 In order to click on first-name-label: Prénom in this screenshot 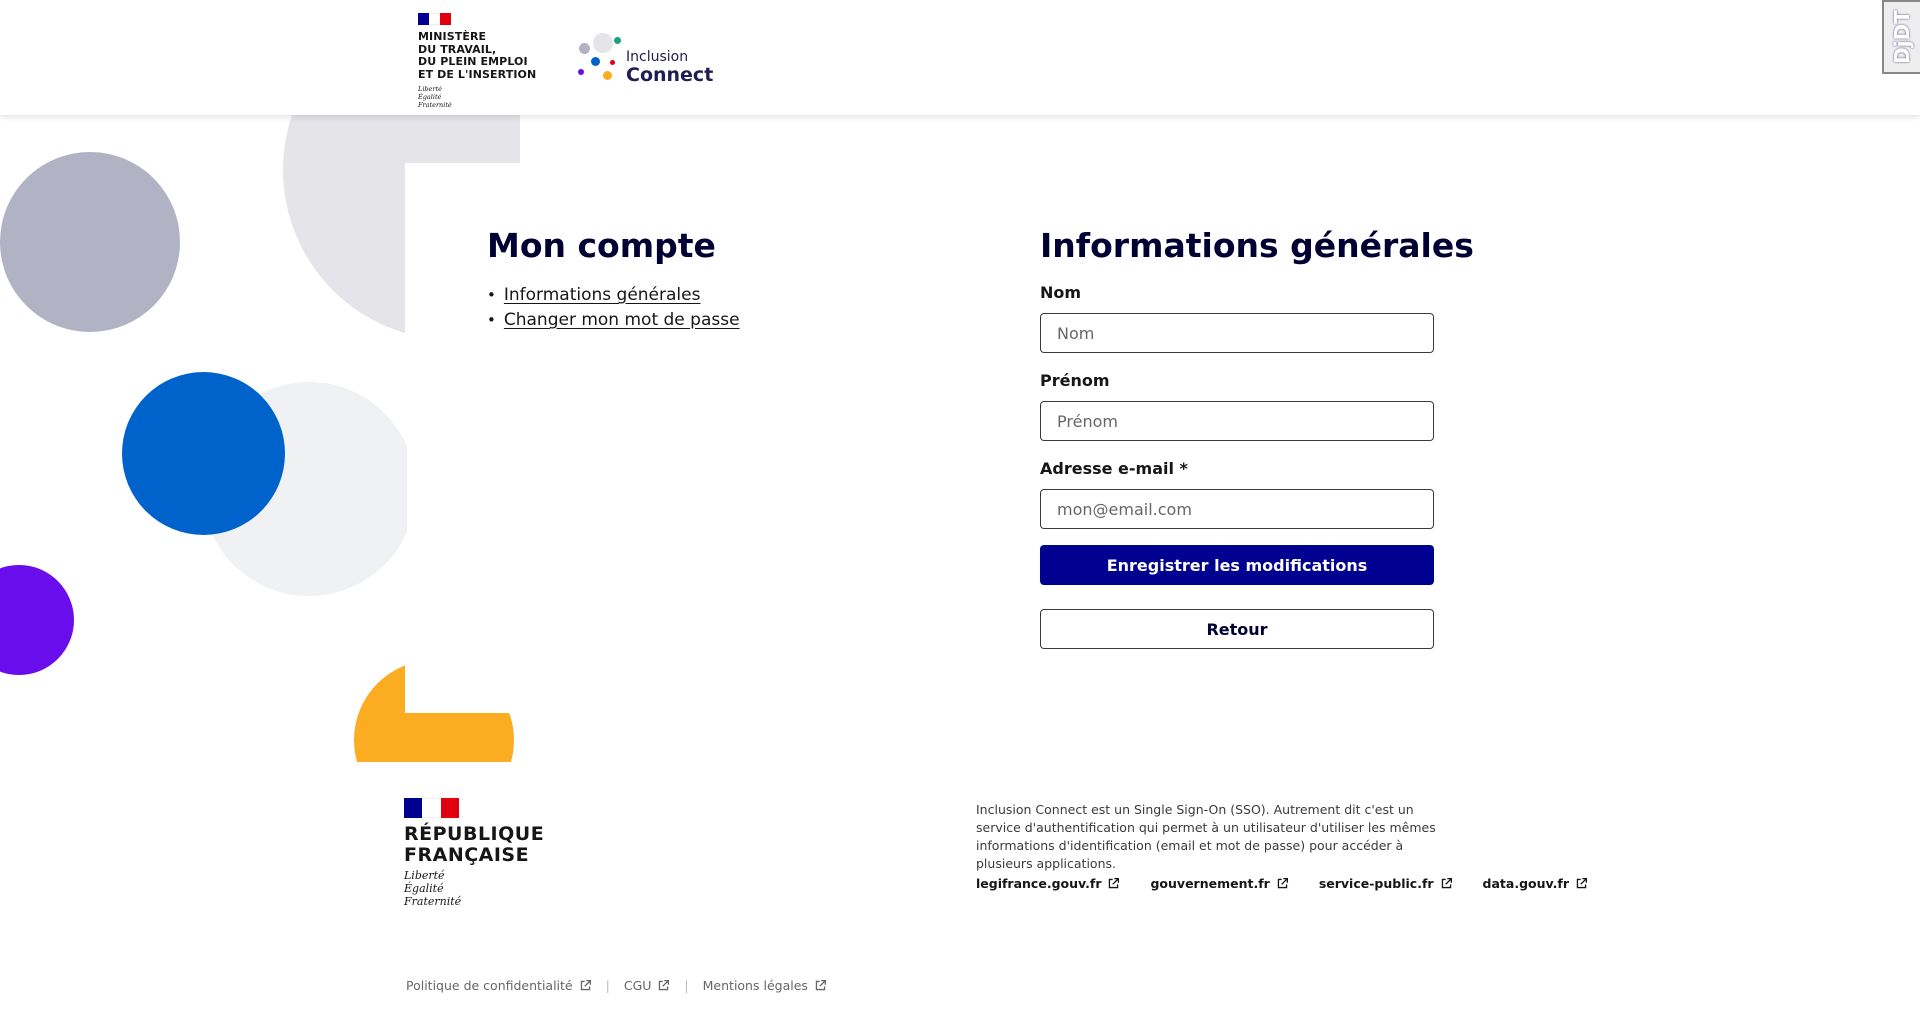, I will do `click(1075, 380)`.